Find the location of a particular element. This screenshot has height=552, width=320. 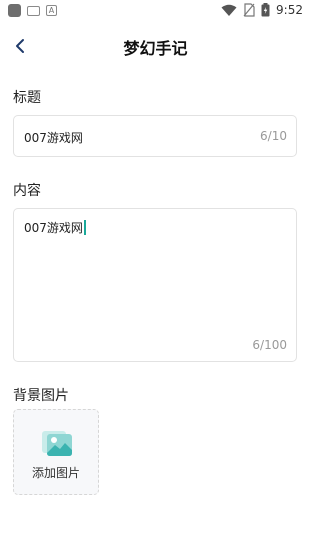

status-bar: A 9:52 is located at coordinates (155, 11).